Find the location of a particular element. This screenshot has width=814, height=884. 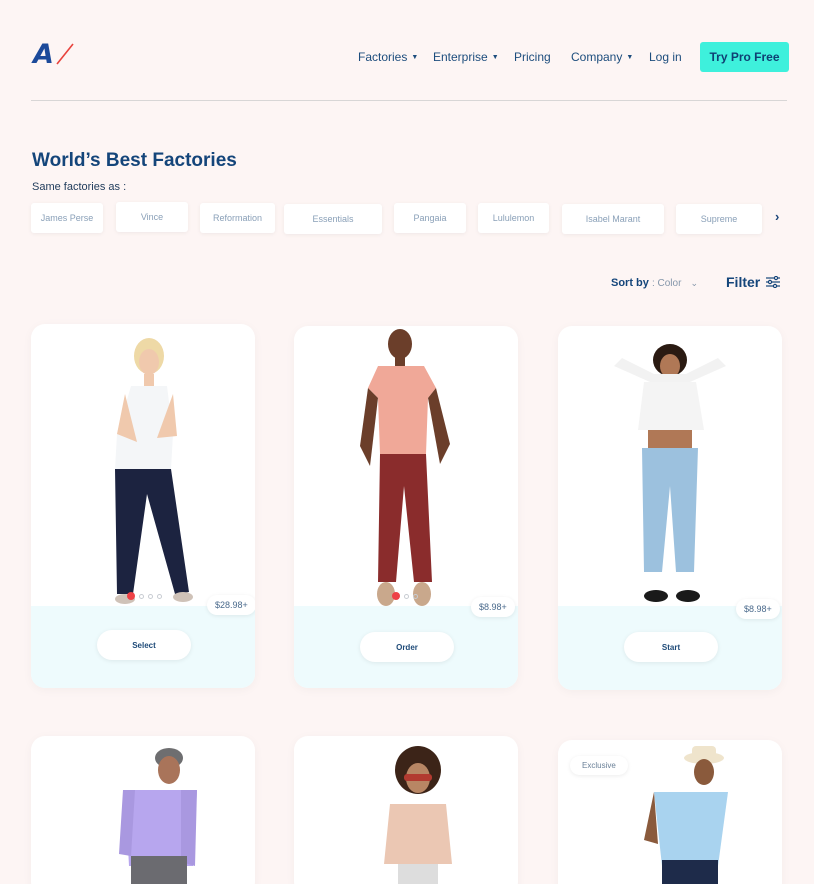

brand-chip: Pangaia is located at coordinates (430, 218).